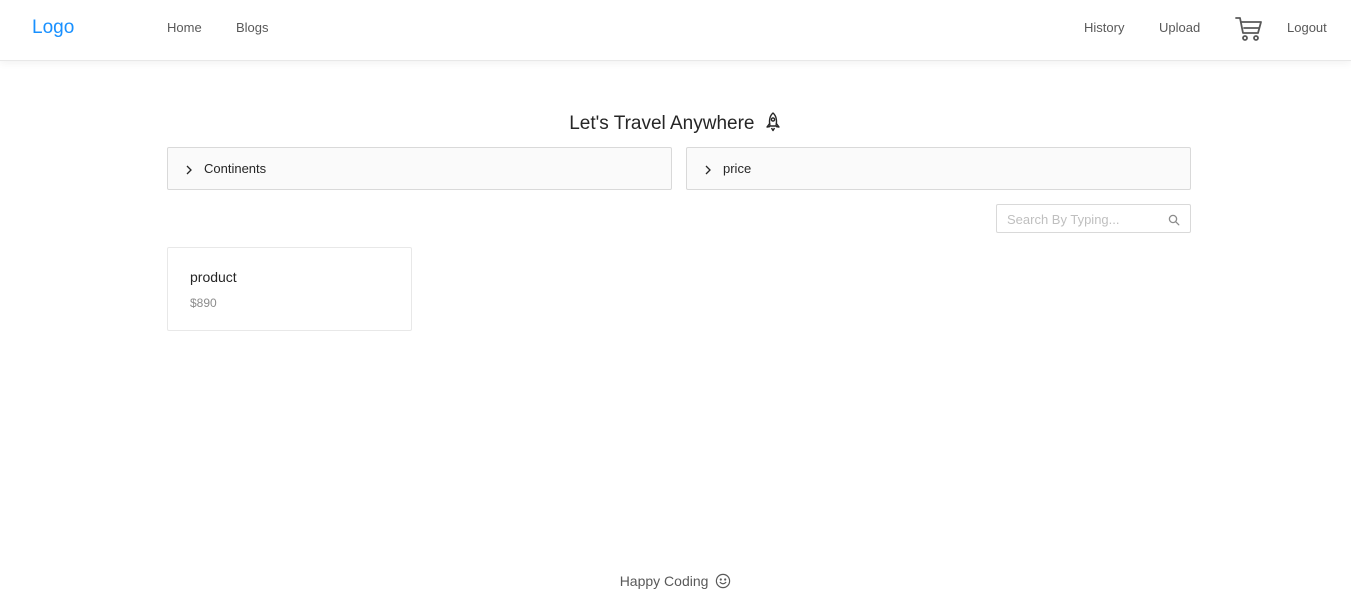  Describe the element at coordinates (662, 123) in the screenshot. I see `page-title: Let's Travel Anywhere` at that location.